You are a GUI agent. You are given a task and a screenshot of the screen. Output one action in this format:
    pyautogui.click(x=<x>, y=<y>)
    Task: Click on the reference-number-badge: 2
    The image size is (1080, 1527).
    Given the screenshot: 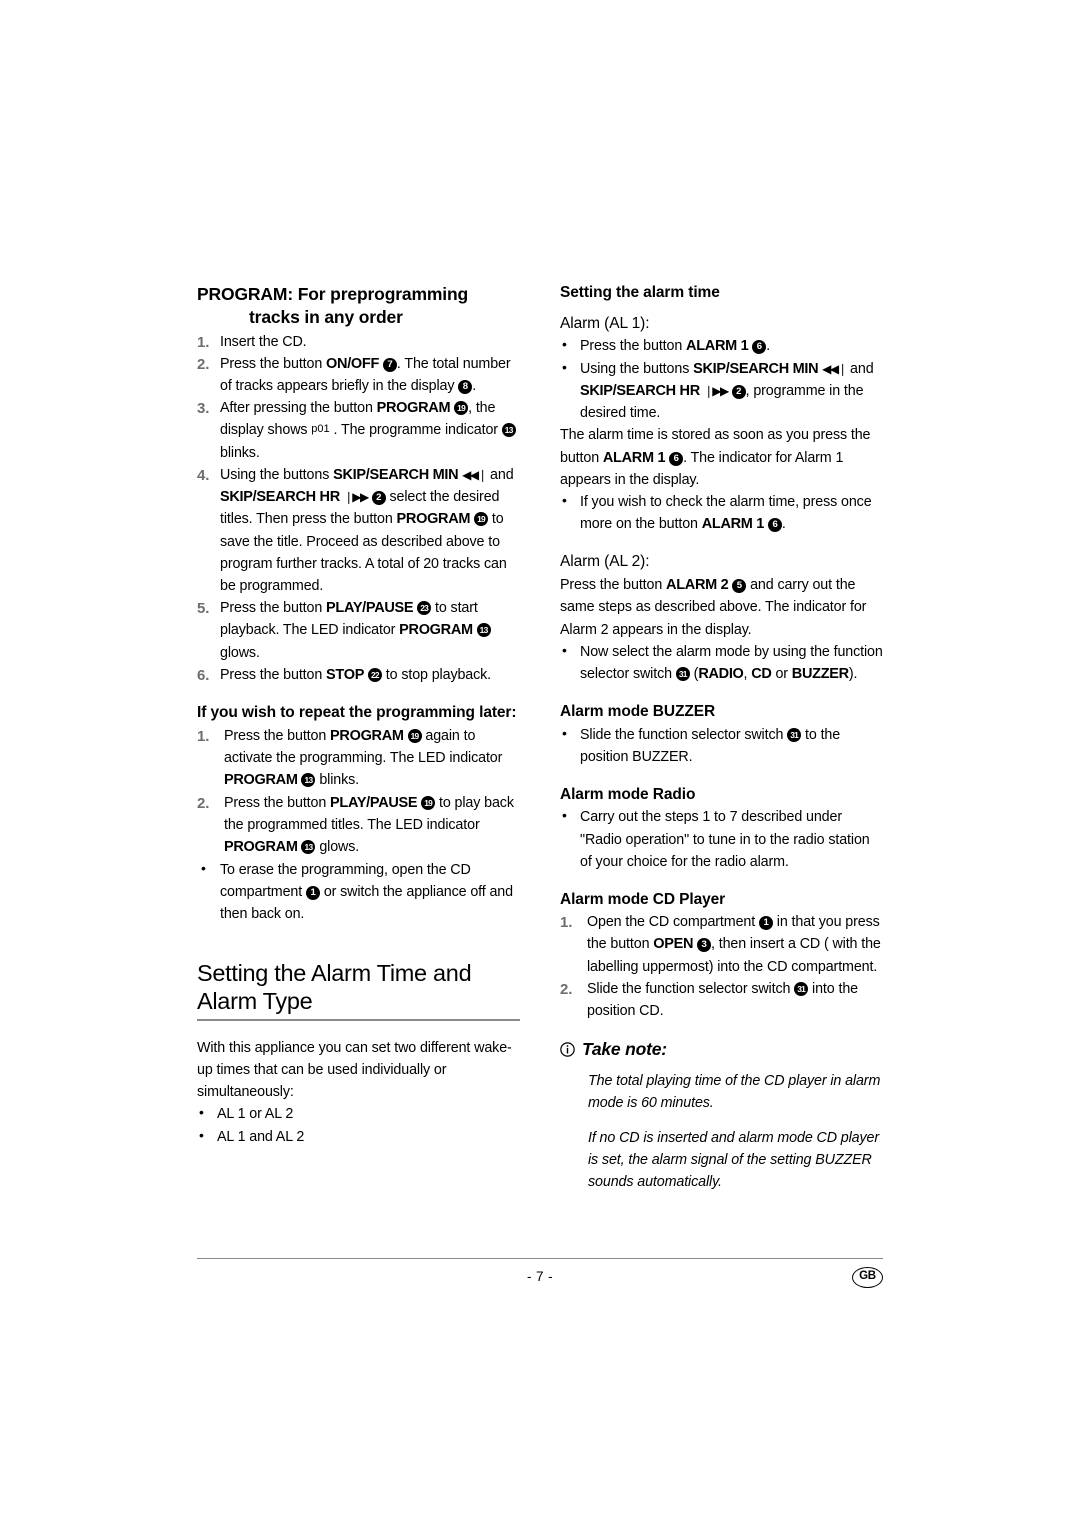 What is the action you would take?
    pyautogui.click(x=738, y=392)
    